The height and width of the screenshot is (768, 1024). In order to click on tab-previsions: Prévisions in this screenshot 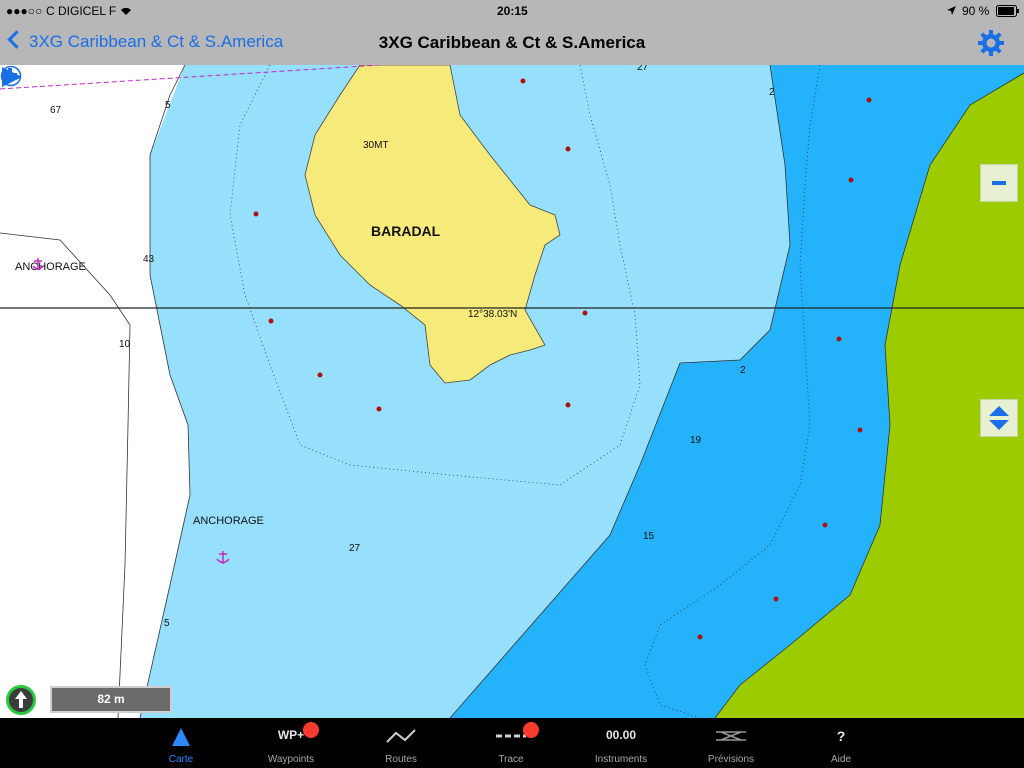, I will do `click(731, 743)`.